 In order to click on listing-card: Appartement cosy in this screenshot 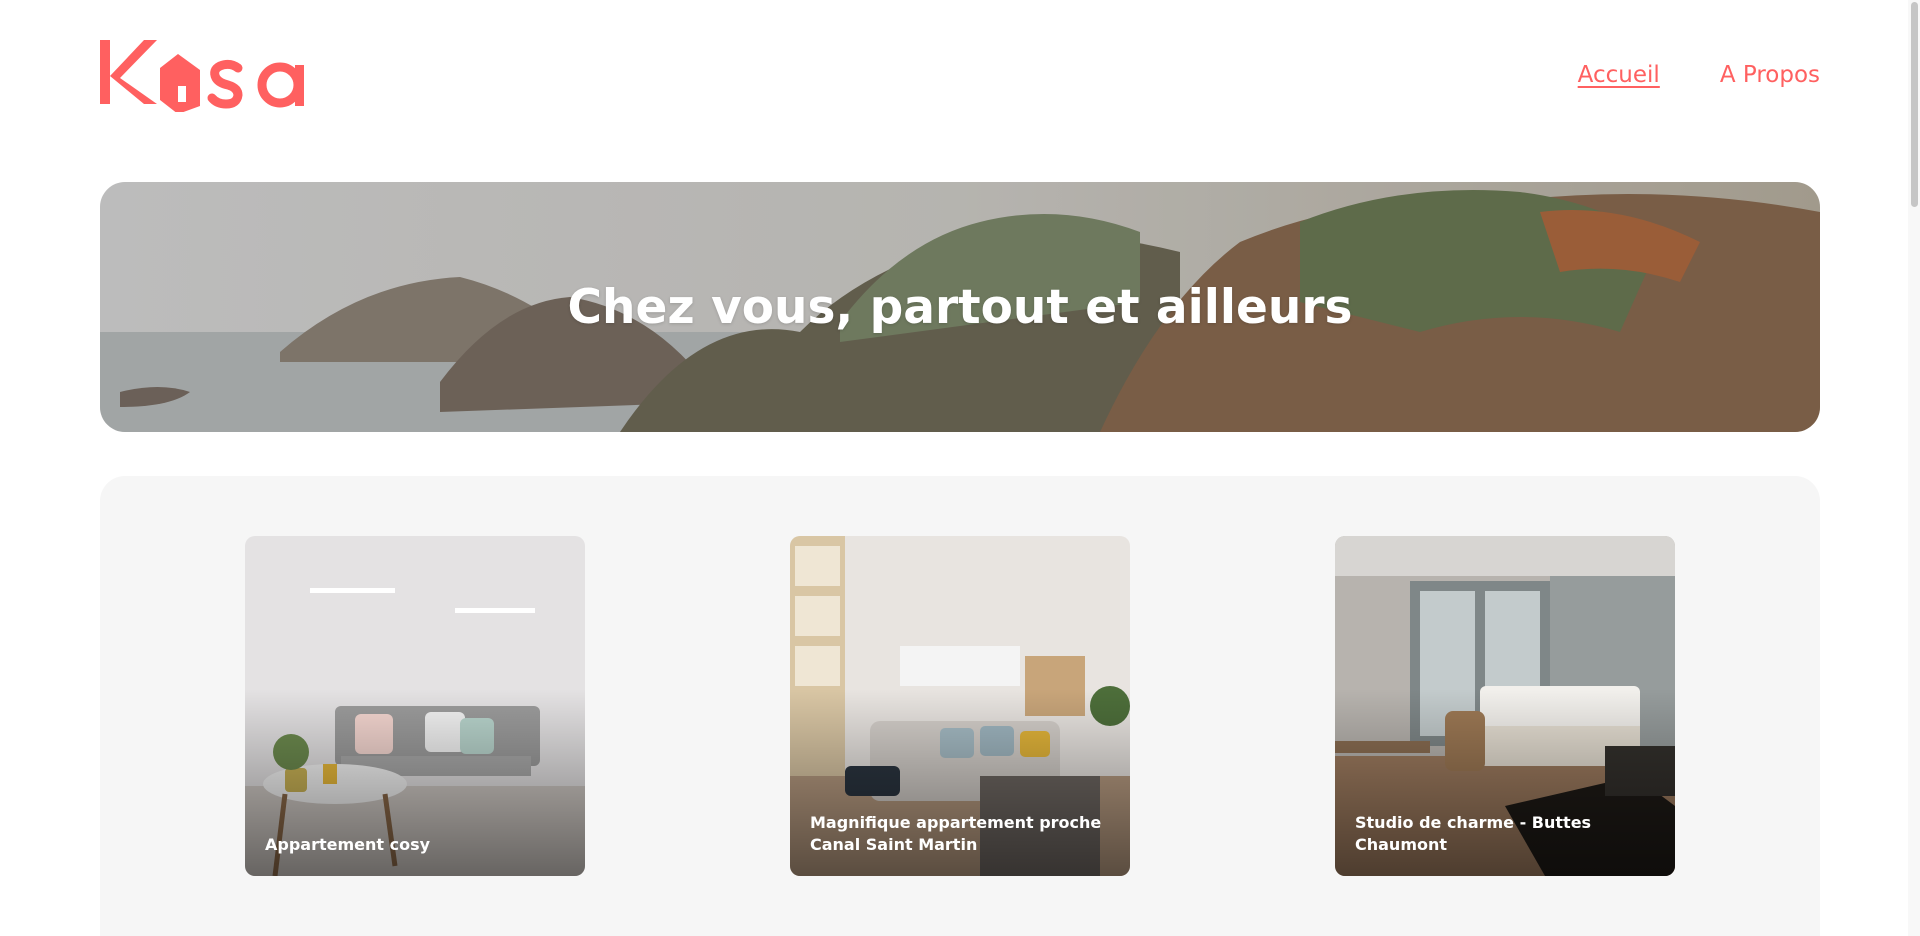, I will do `click(415, 706)`.